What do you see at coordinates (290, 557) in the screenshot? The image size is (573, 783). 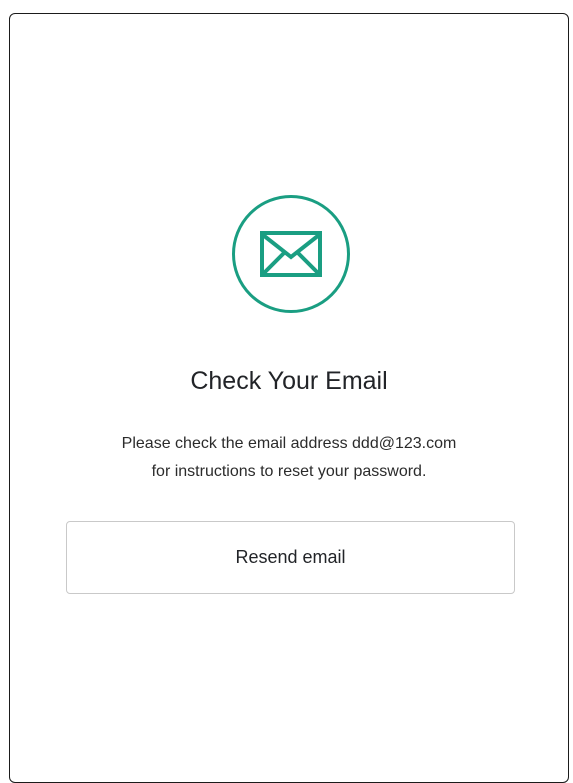 I see `resend-email-button: Resend email` at bounding box center [290, 557].